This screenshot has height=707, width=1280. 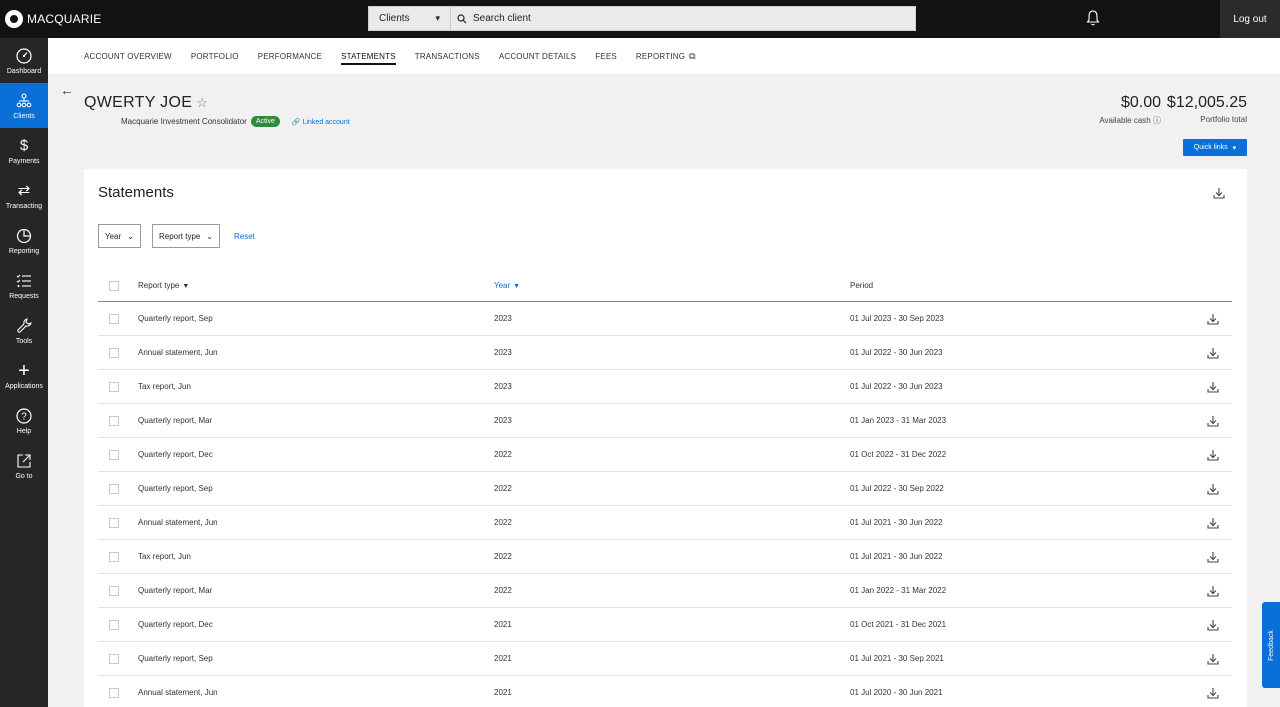 I want to click on nav-label: Dashboard, so click(x=24, y=71).